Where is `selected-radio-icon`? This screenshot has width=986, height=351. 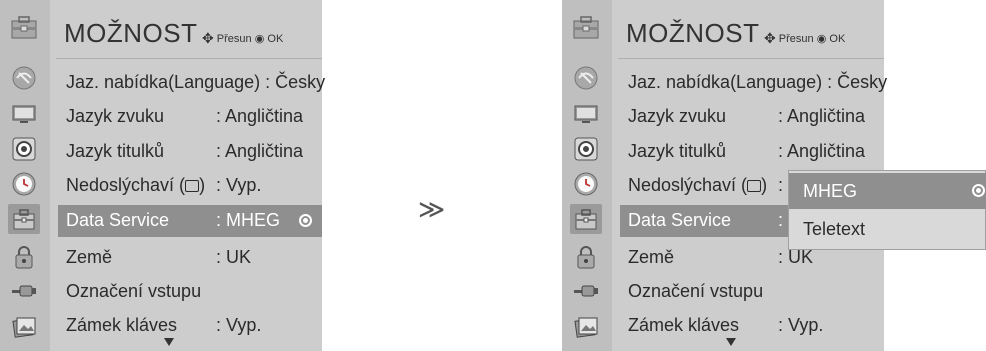
selected-radio-icon is located at coordinates (978, 190).